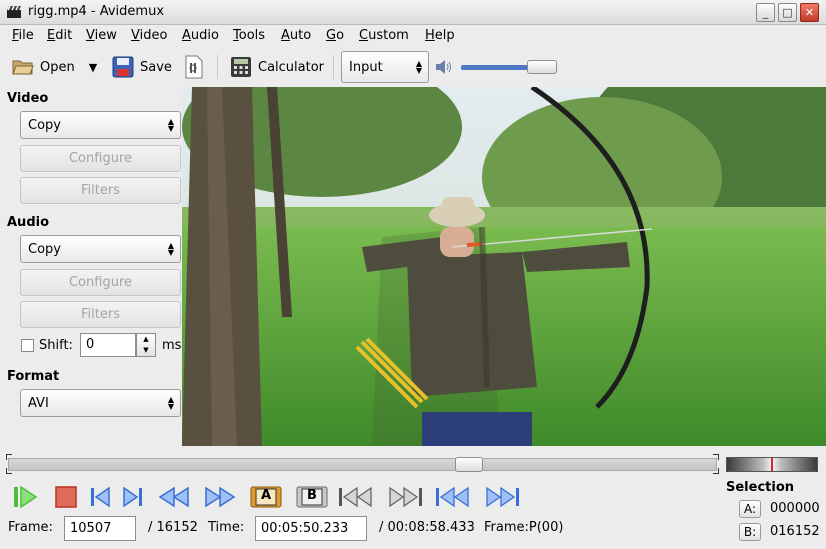  What do you see at coordinates (96, 11) in the screenshot?
I see `window-title: rigg.mp4 - Avidemux` at bounding box center [96, 11].